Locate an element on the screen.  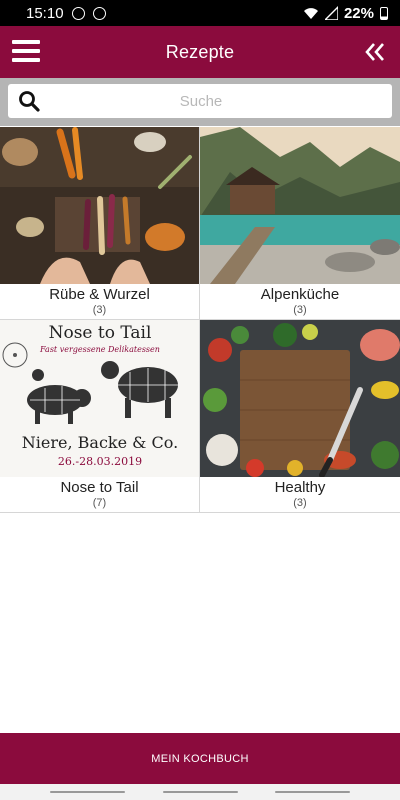
status-time: 15:10 is located at coordinates (45, 13).